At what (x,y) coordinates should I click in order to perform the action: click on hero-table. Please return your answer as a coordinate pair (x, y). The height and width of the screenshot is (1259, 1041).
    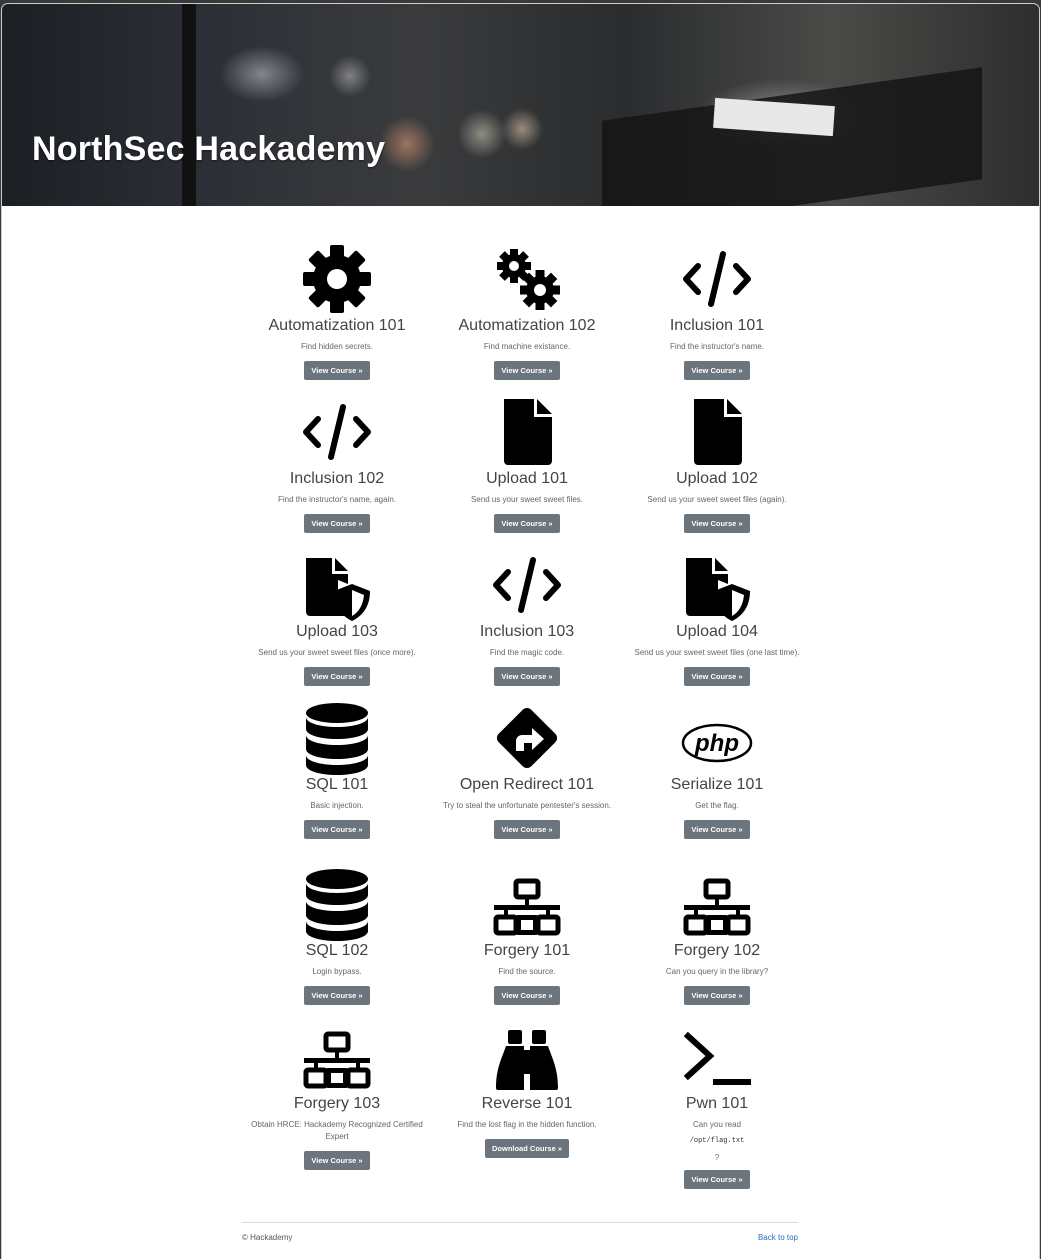
    Looking at the image, I should click on (792, 136).